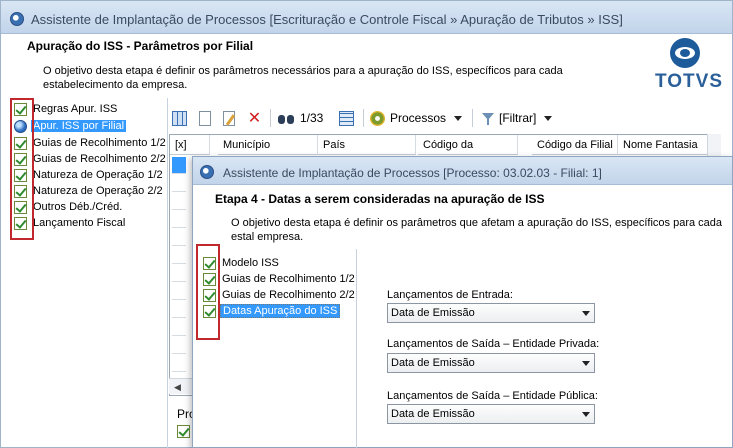 The width and height of the screenshot is (733, 448). I want to click on page-title: Apuração do ISS - Parâmetros por Filial, so click(140, 46).